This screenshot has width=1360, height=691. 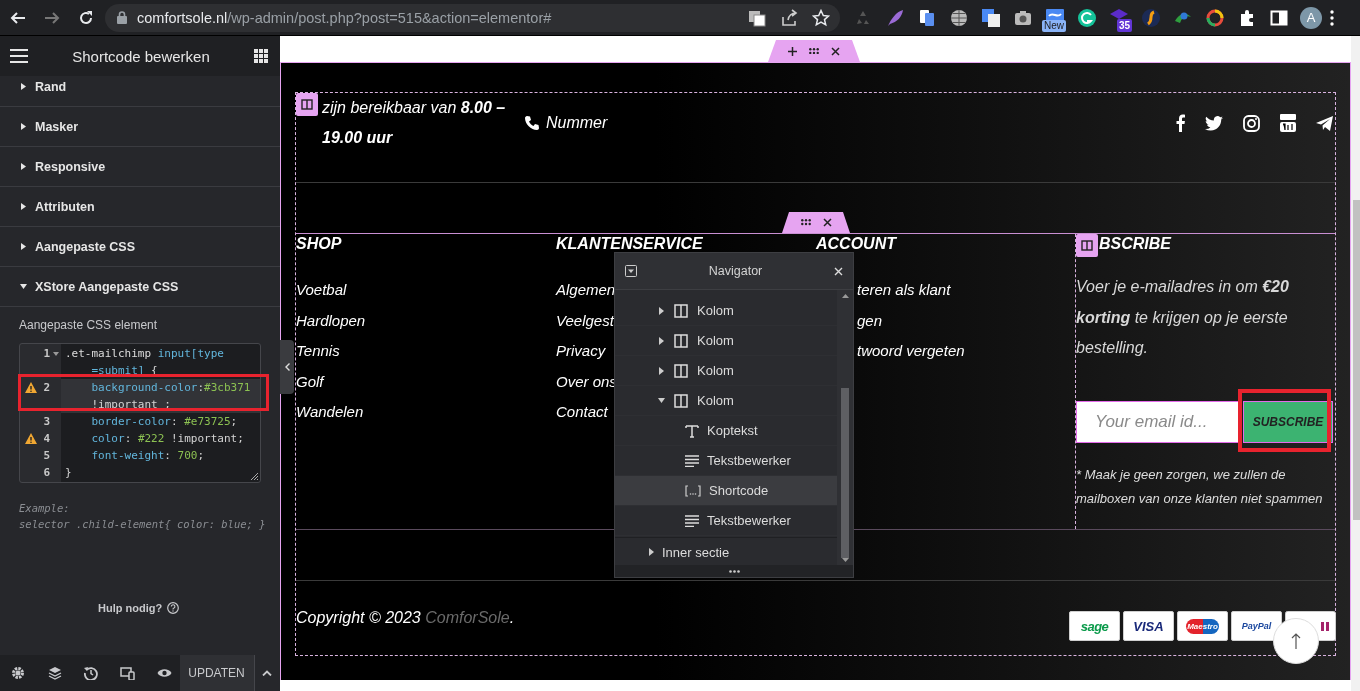 I want to click on footer-link: teren als klant, so click(x=904, y=290).